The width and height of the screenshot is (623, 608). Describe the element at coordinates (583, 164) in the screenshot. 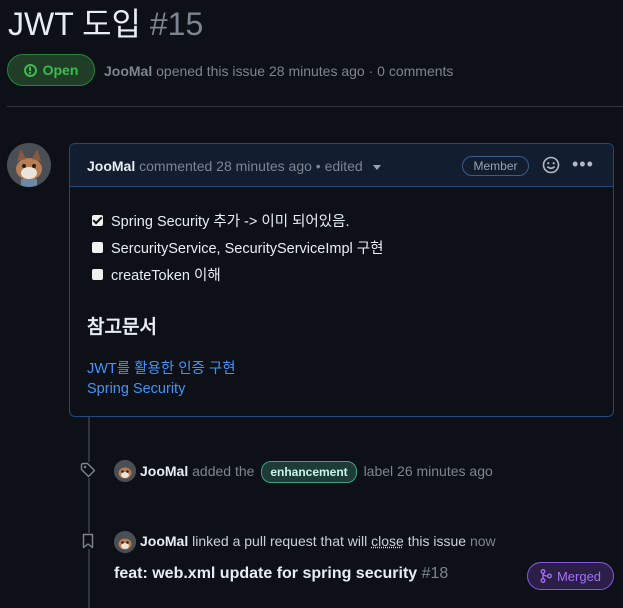

I see `kebab-menu-icon: •••` at that location.